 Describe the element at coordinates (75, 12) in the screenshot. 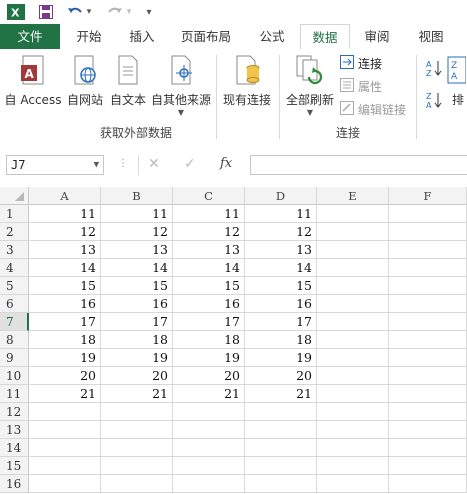

I see `undo-icon` at that location.